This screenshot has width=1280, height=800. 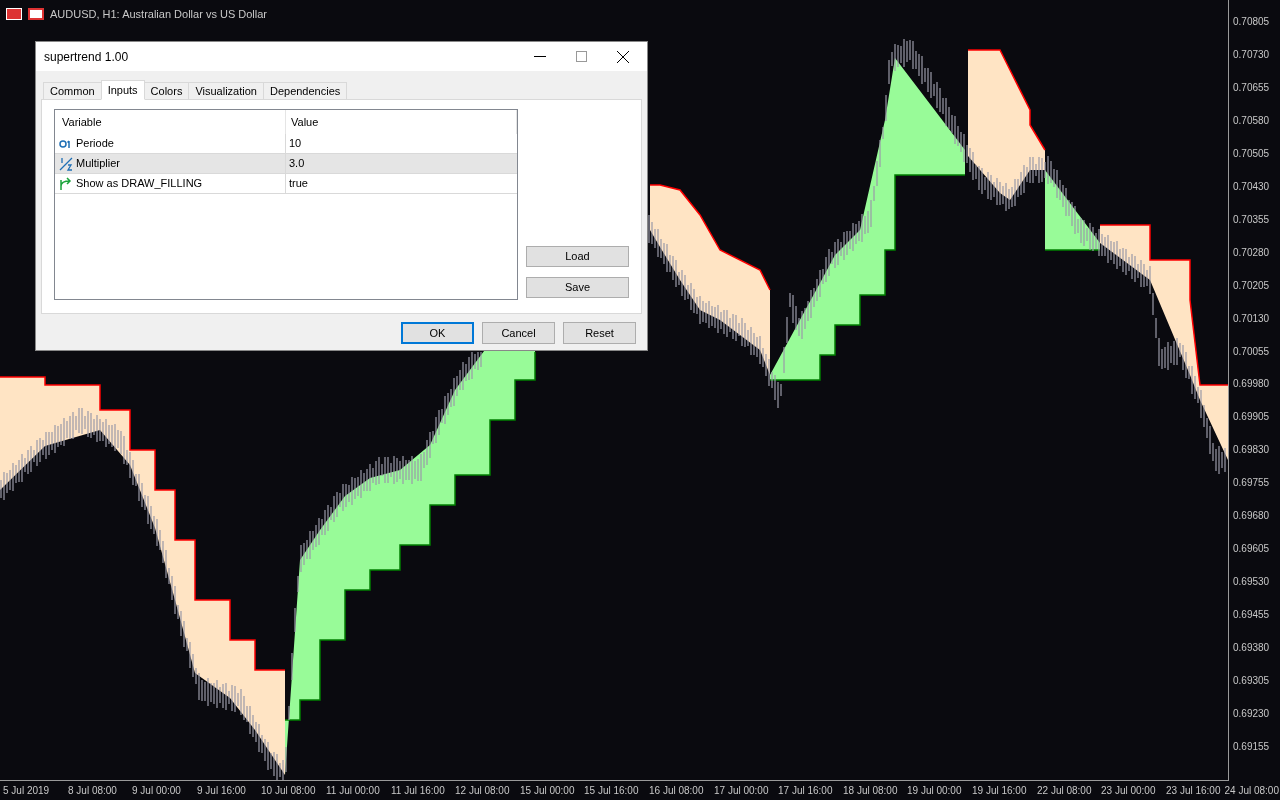 I want to click on price-tick-label: 0.70430, so click(x=1251, y=187).